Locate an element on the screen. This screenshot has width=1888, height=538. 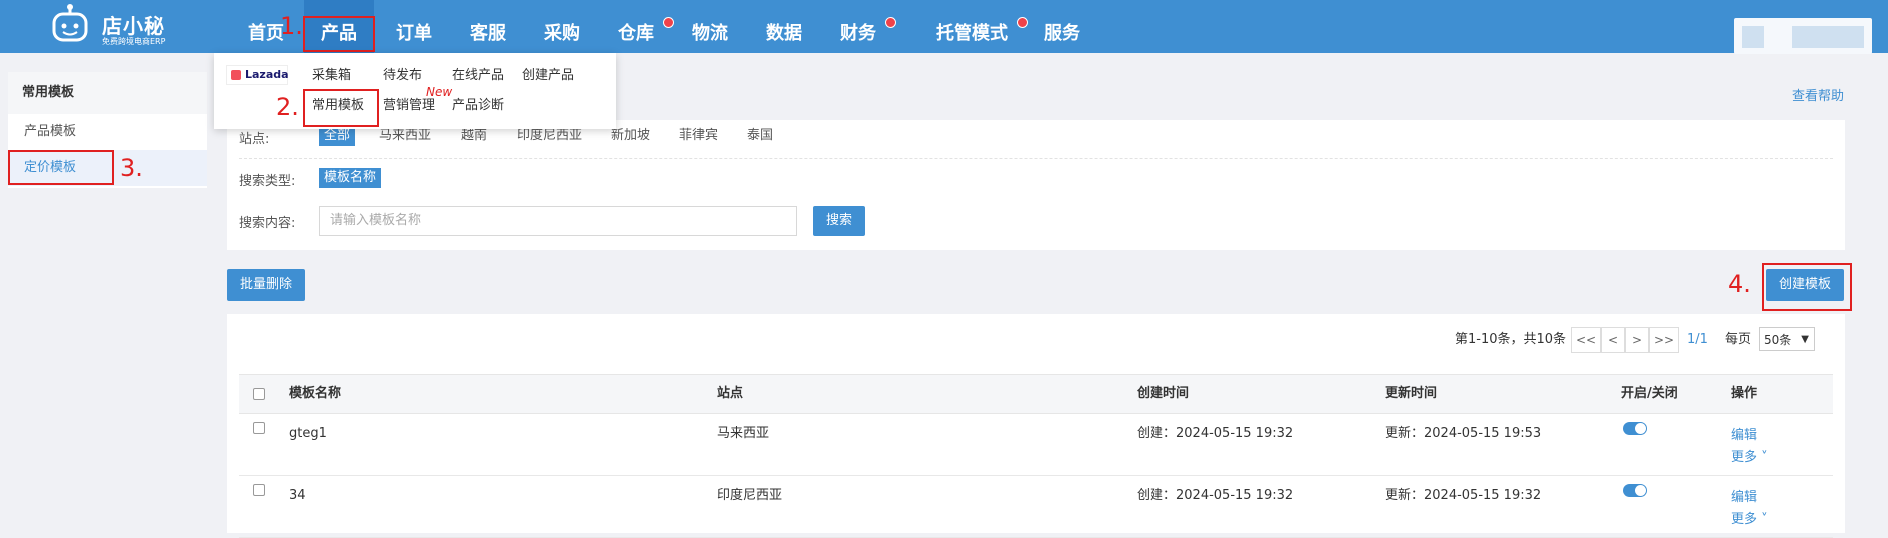
nav-finance: 财务 is located at coordinates (865, 26).